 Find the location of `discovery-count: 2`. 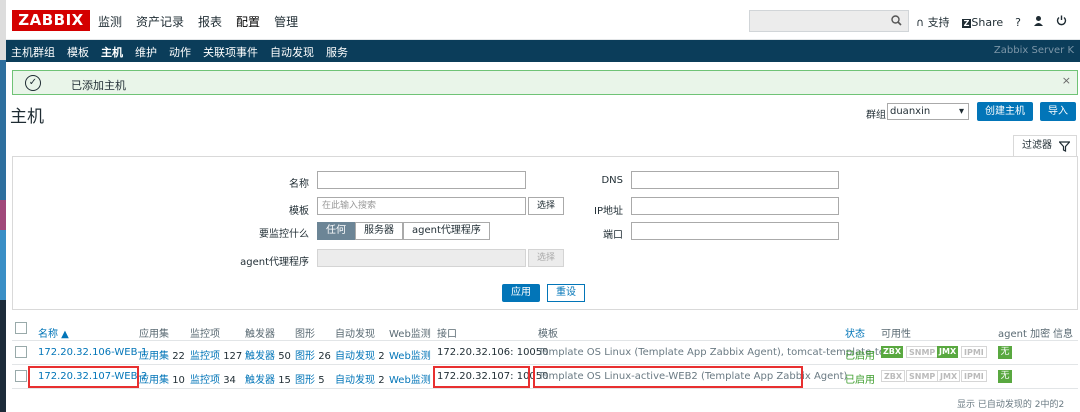

discovery-count: 2 is located at coordinates (381, 356).